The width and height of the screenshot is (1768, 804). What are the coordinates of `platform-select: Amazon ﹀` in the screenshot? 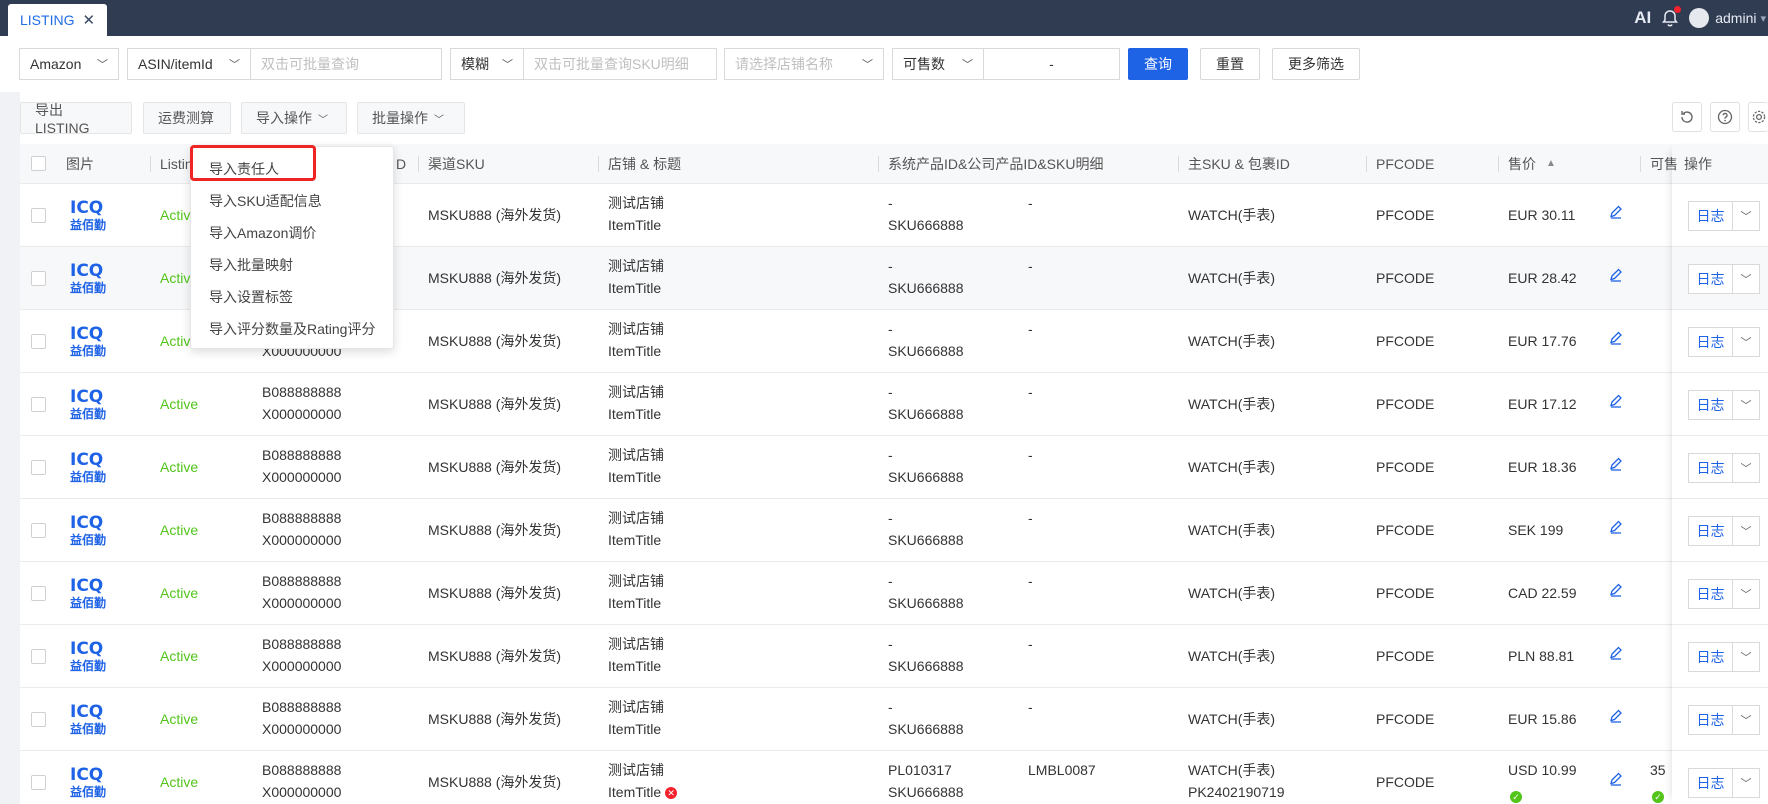 It's located at (69, 64).